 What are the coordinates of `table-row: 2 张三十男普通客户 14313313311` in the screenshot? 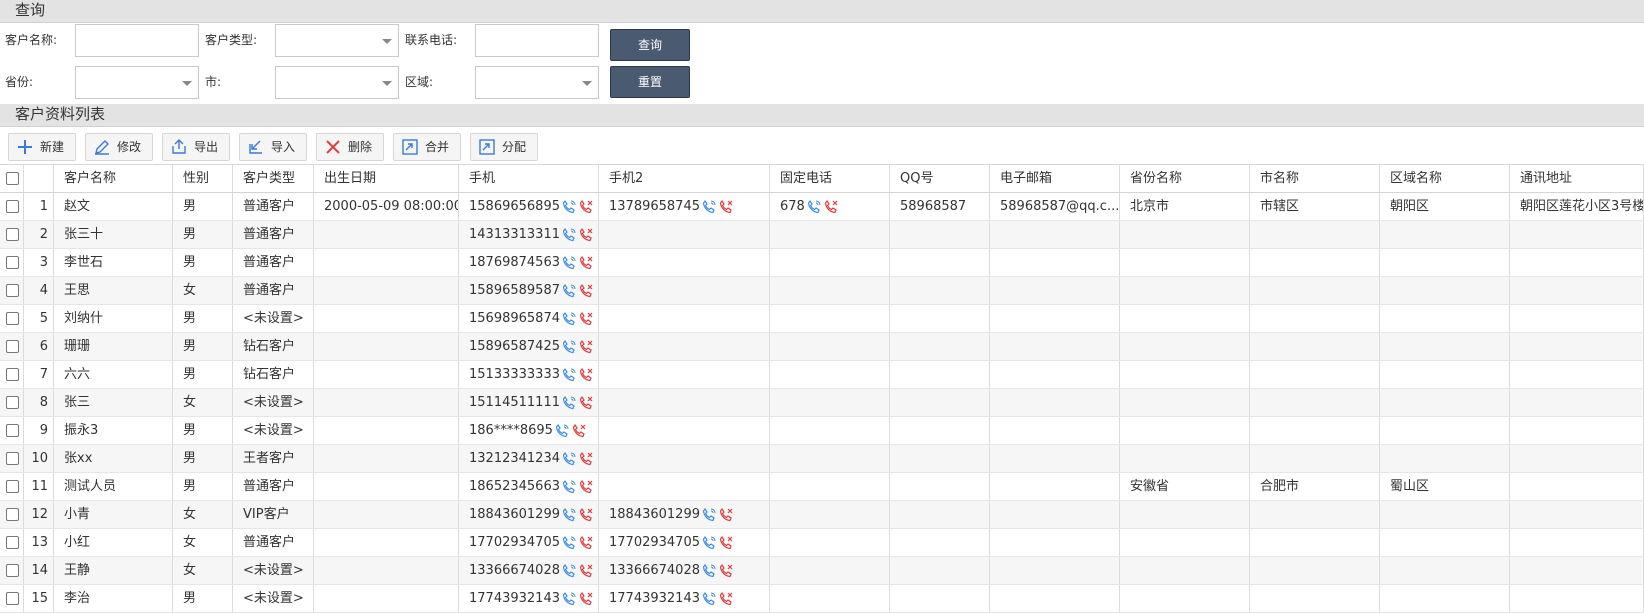 It's located at (822, 235).